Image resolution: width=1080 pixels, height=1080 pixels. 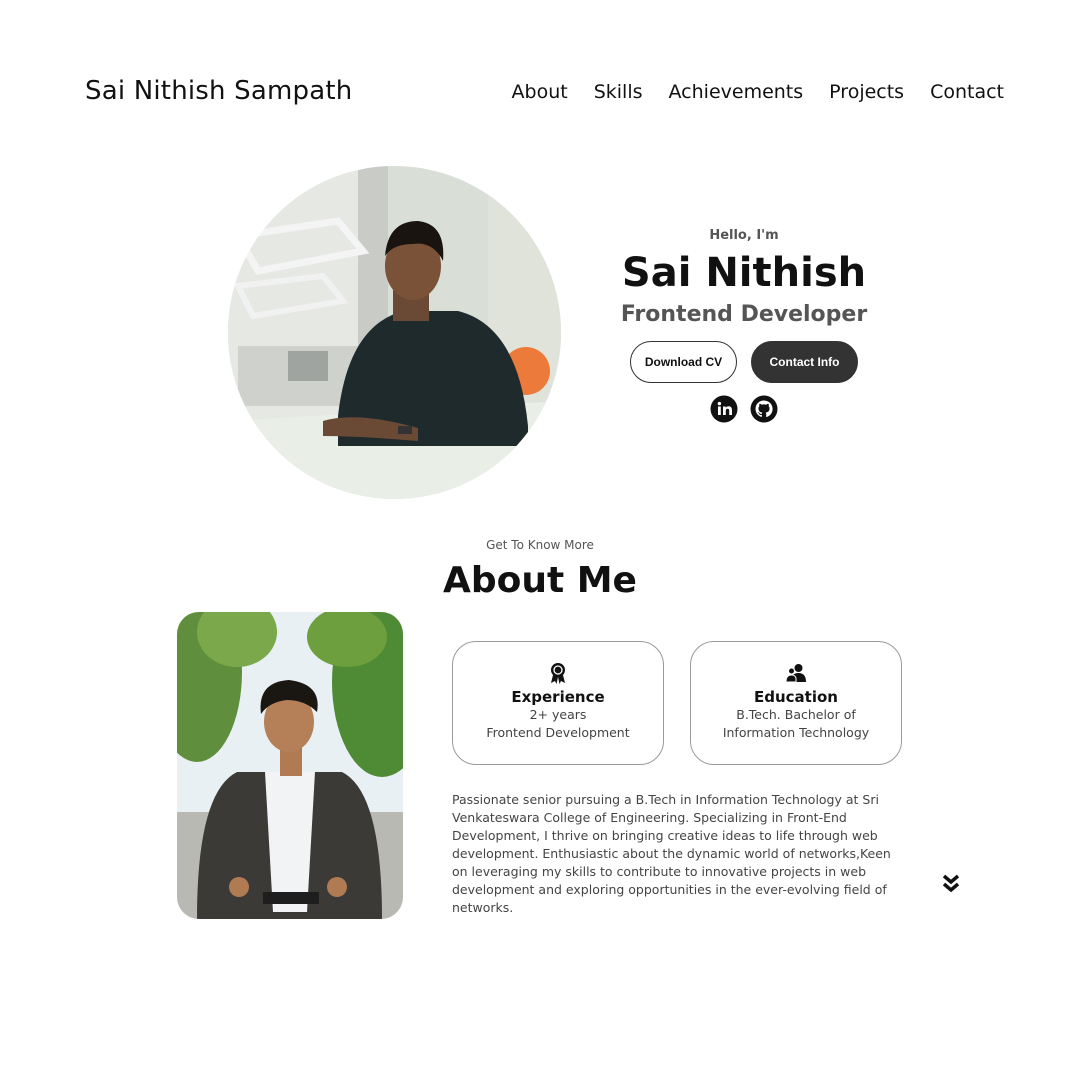 What do you see at coordinates (951, 883) in the screenshot?
I see `scroll-down-icon` at bounding box center [951, 883].